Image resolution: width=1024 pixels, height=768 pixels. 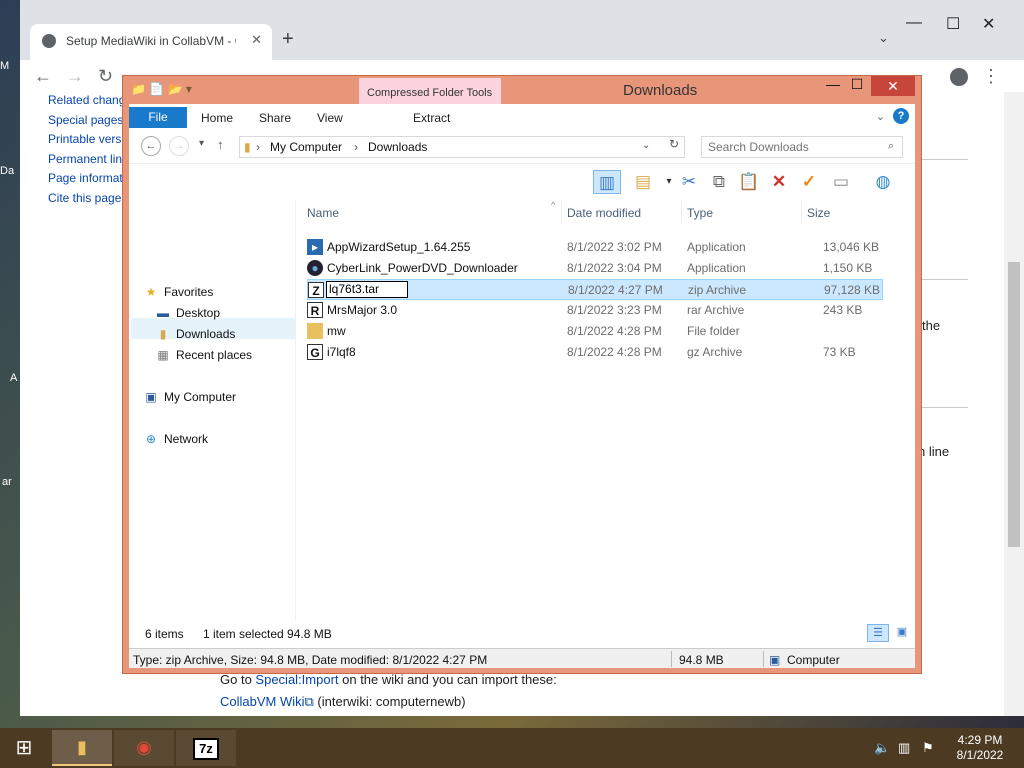 What do you see at coordinates (674, 144) in the screenshot?
I see `refresh-icon: ↻` at bounding box center [674, 144].